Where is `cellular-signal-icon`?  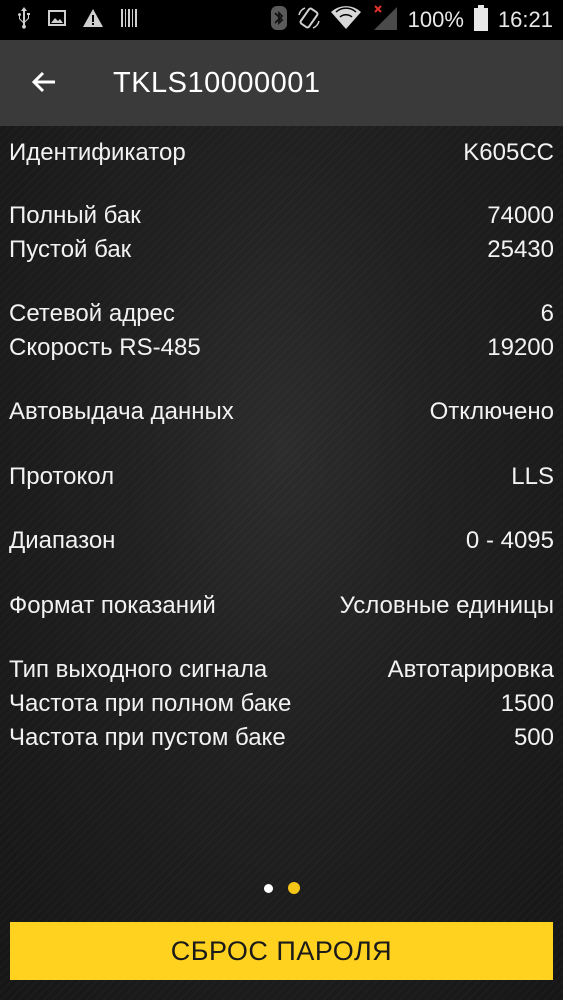 cellular-signal-icon is located at coordinates (385, 20).